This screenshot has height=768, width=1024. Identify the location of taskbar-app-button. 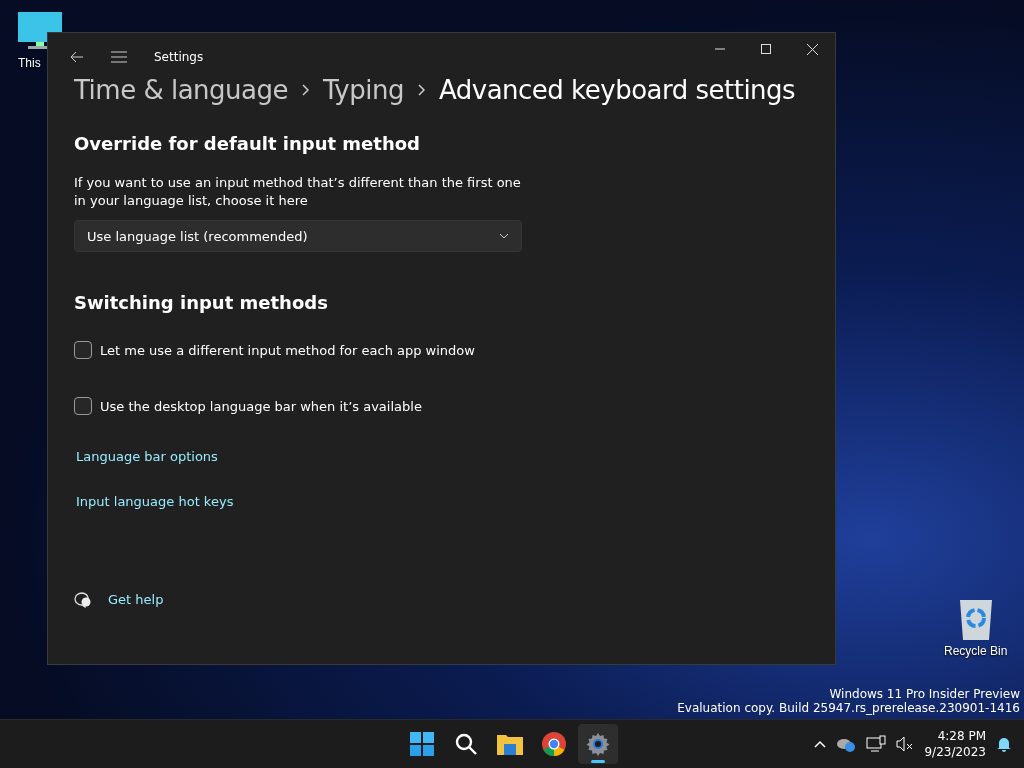
(598, 744).